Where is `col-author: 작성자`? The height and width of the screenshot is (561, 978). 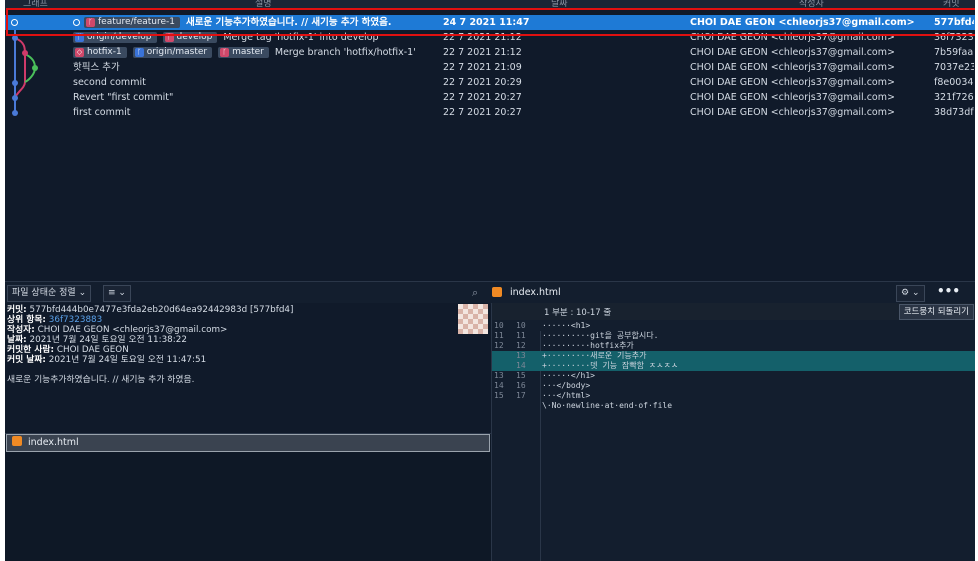 col-author: 작성자 is located at coordinates (811, 4).